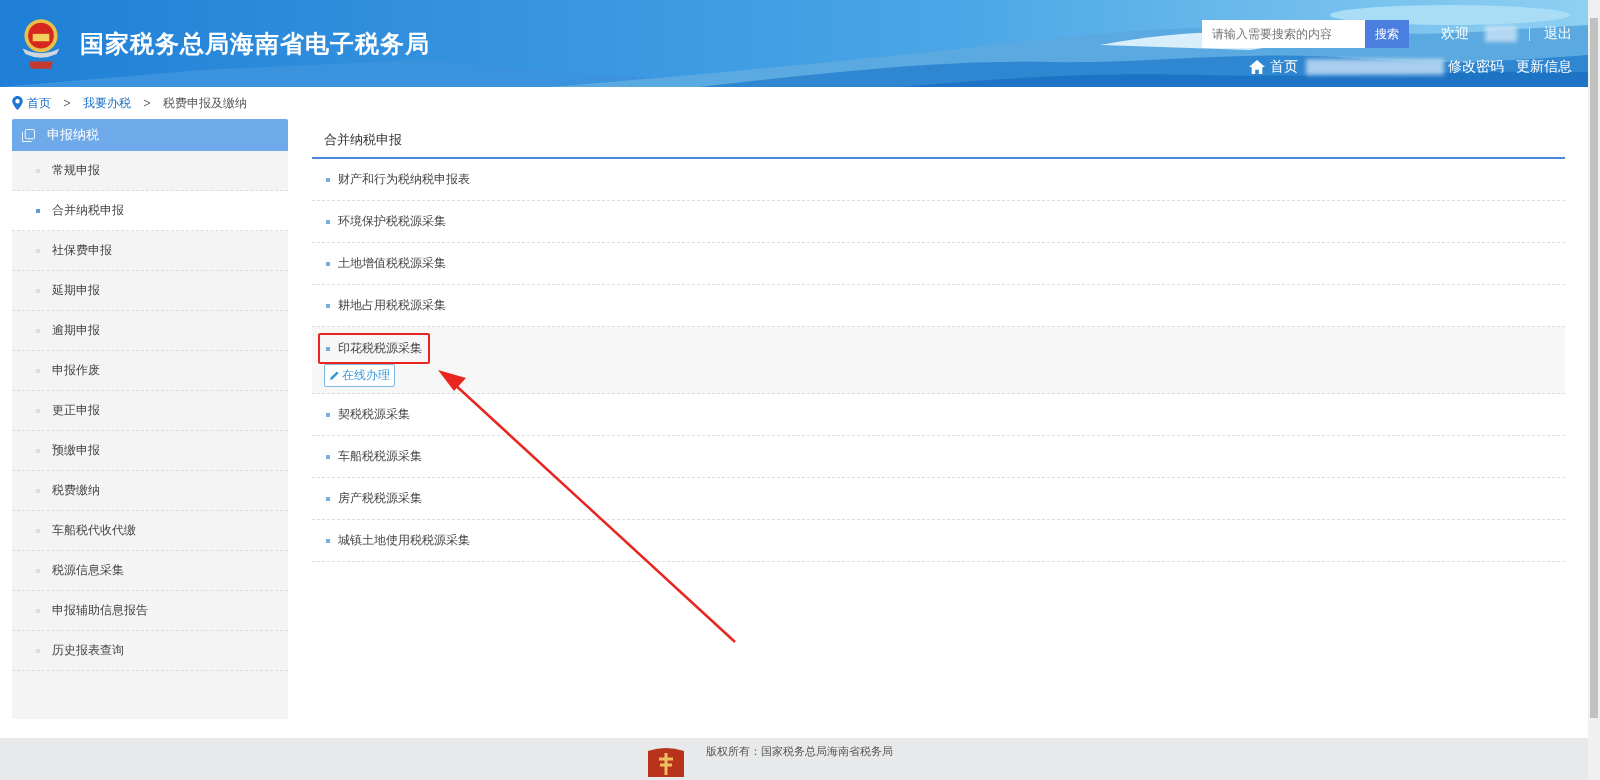 The image size is (1600, 780). What do you see at coordinates (386, 263) in the screenshot?
I see `list-item-link: 土地增值税税源采集` at bounding box center [386, 263].